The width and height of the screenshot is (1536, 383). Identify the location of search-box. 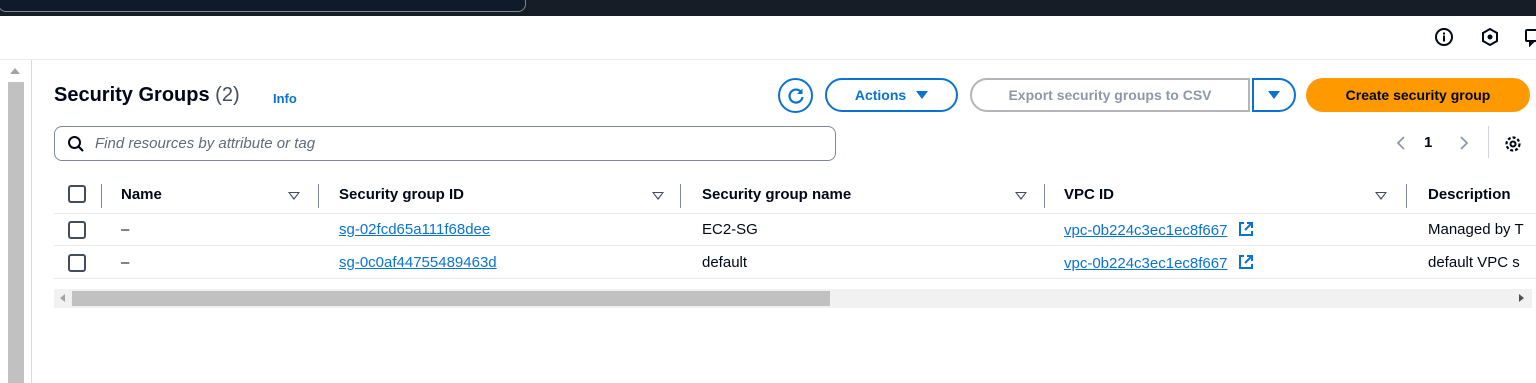
(445, 143).